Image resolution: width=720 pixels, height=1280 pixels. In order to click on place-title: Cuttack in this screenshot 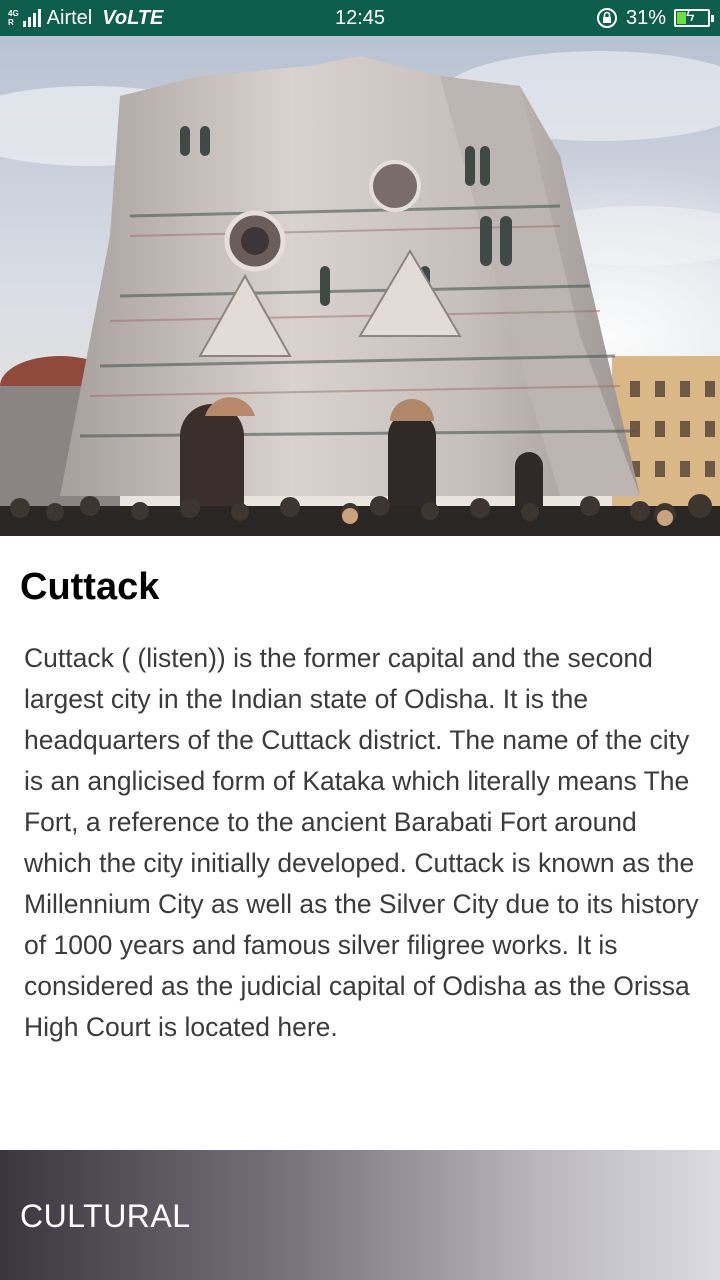, I will do `click(90, 587)`.